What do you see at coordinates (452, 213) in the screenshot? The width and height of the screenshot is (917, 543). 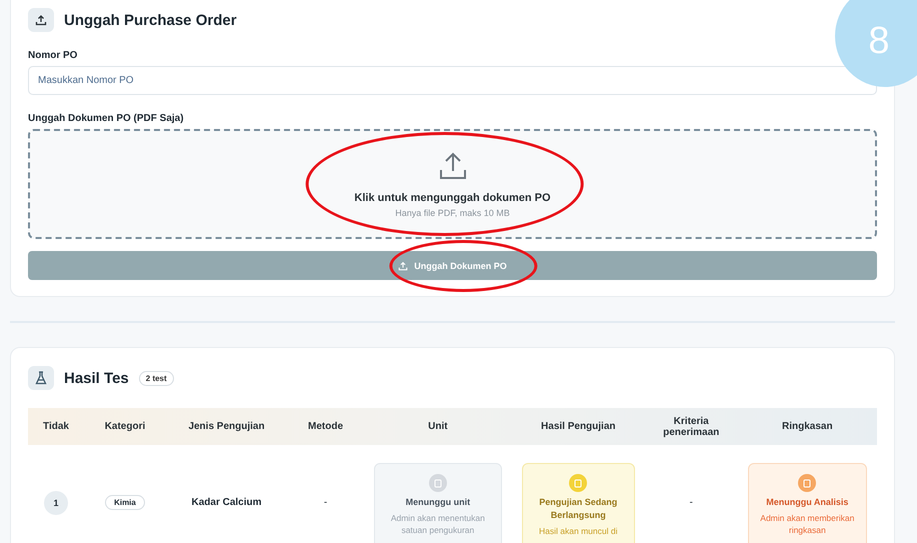 I see `dropzone-hint: Hanya file PDF, maks 10 MB` at bounding box center [452, 213].